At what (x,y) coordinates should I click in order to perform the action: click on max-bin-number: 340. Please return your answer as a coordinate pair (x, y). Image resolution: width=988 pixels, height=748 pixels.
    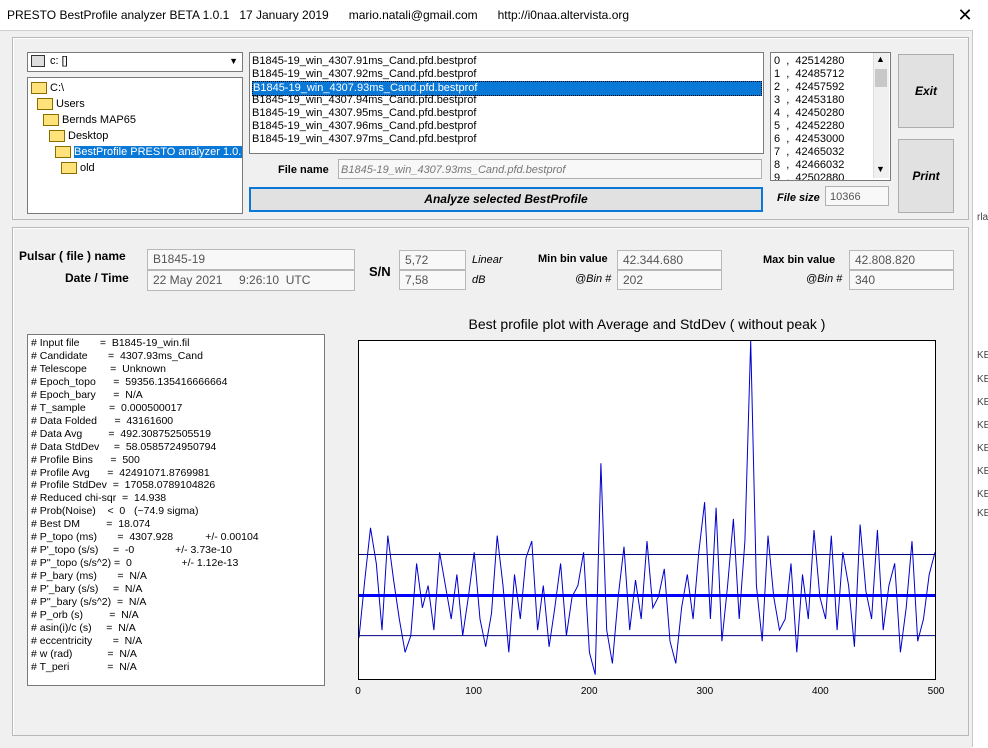
    Looking at the image, I should click on (901, 280).